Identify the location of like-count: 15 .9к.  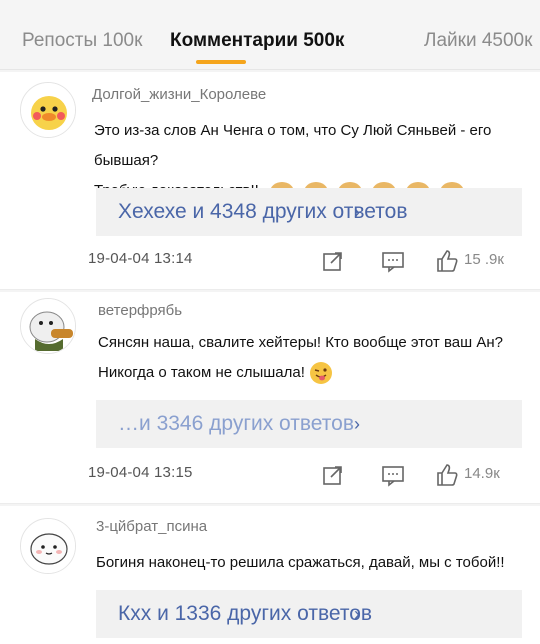
(484, 259).